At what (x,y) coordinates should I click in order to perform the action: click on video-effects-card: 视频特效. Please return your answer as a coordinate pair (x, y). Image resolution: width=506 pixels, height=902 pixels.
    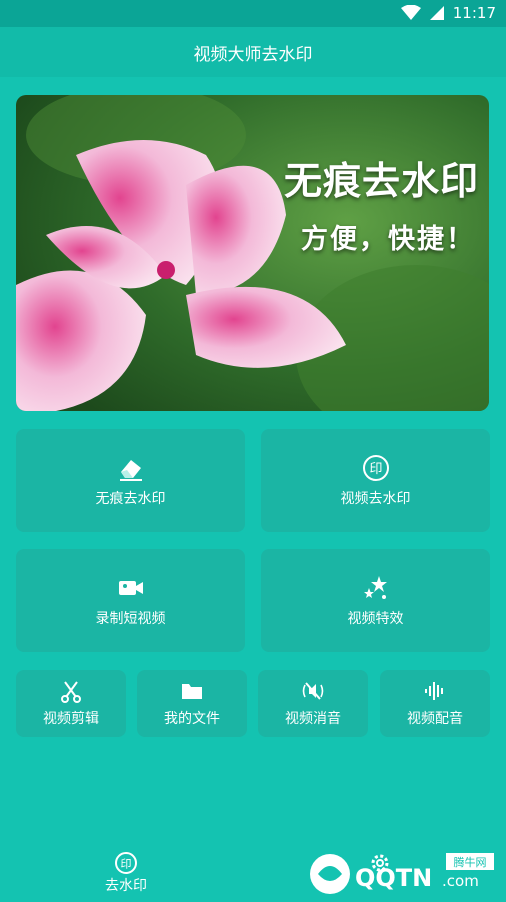
    Looking at the image, I should click on (375, 600).